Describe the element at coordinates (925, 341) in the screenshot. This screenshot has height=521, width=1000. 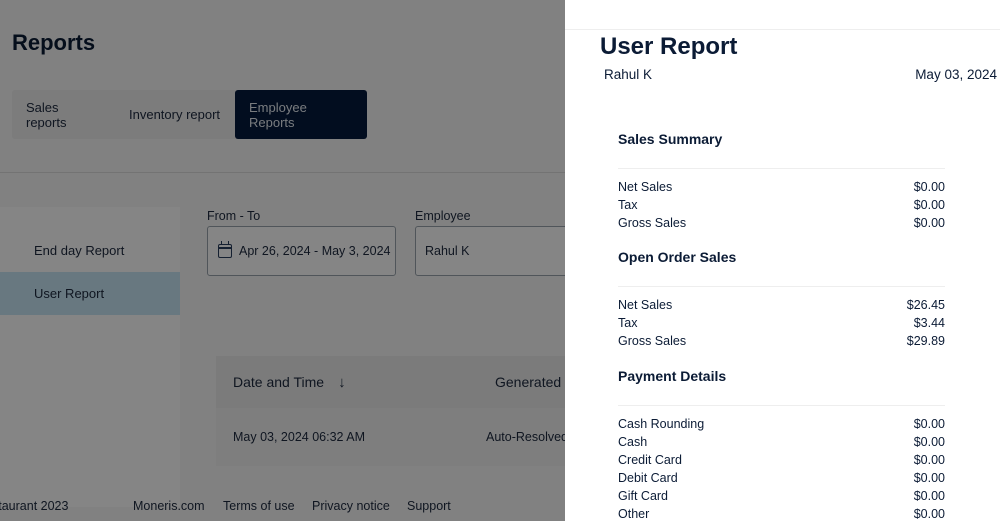
I see `row-value: $29.89` at that location.